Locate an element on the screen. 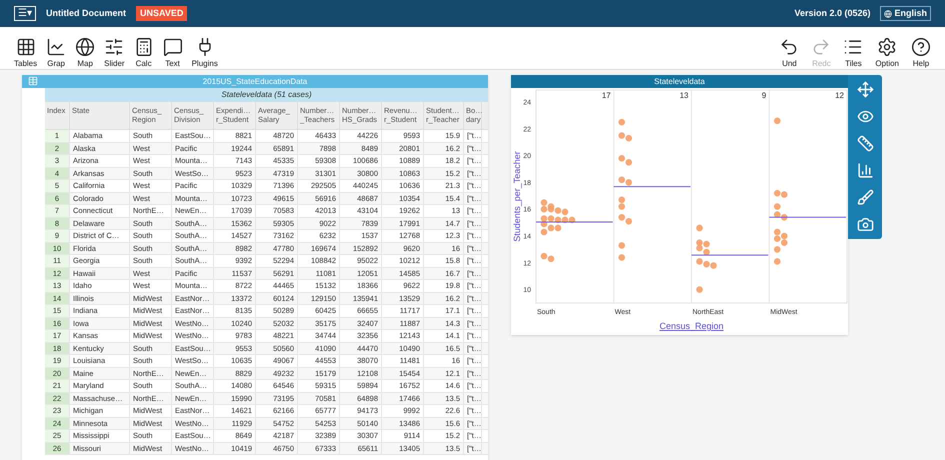 This screenshot has width=945, height=460. eye-icon is located at coordinates (865, 116).